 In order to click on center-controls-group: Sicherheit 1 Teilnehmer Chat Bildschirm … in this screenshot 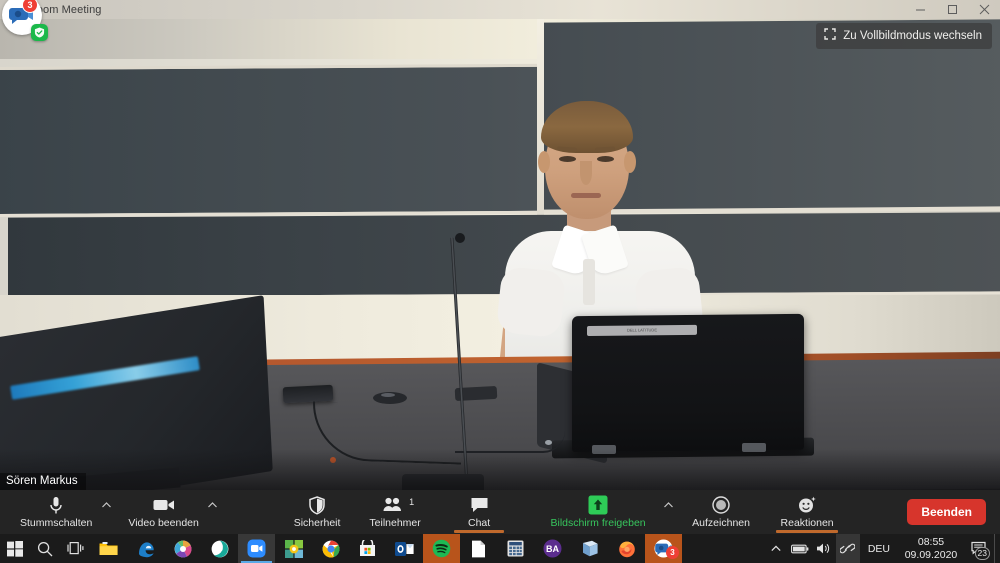, I will do `click(564, 512)`.